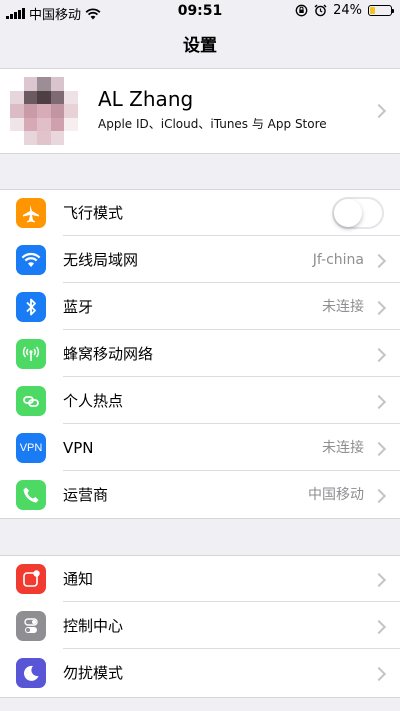  I want to click on carrier-value: 中国移动, so click(336, 495).